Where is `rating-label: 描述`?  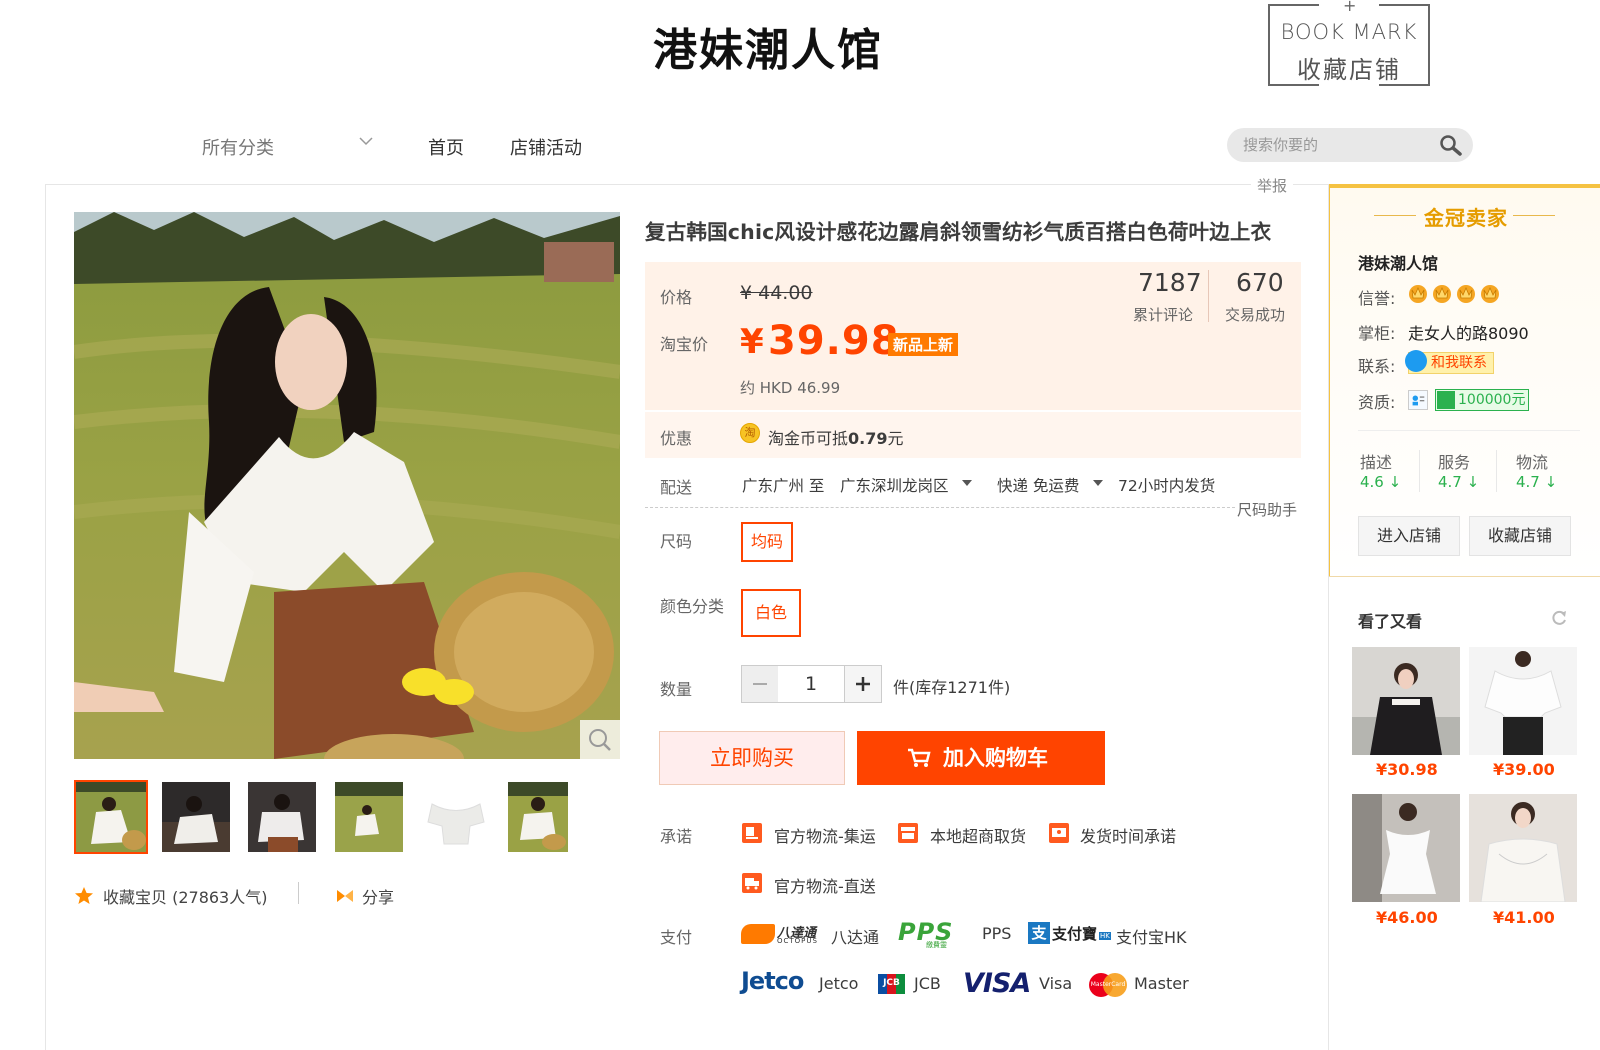
rating-label: 描述 is located at coordinates (1376, 462).